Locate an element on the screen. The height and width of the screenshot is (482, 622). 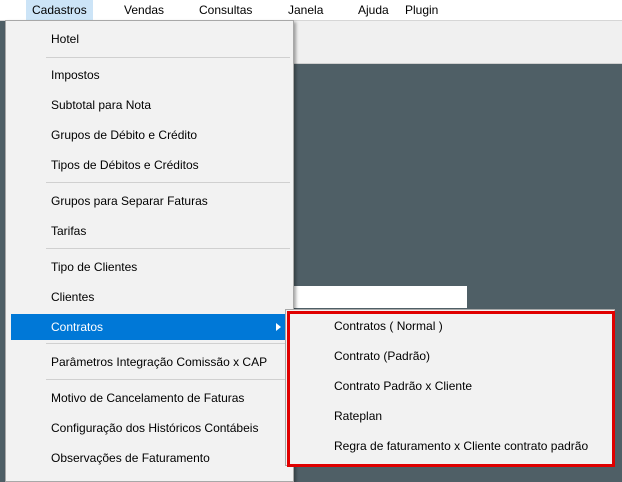
submenu-item-contratos-normal: Contratos ( Normal ) is located at coordinates (450, 326).